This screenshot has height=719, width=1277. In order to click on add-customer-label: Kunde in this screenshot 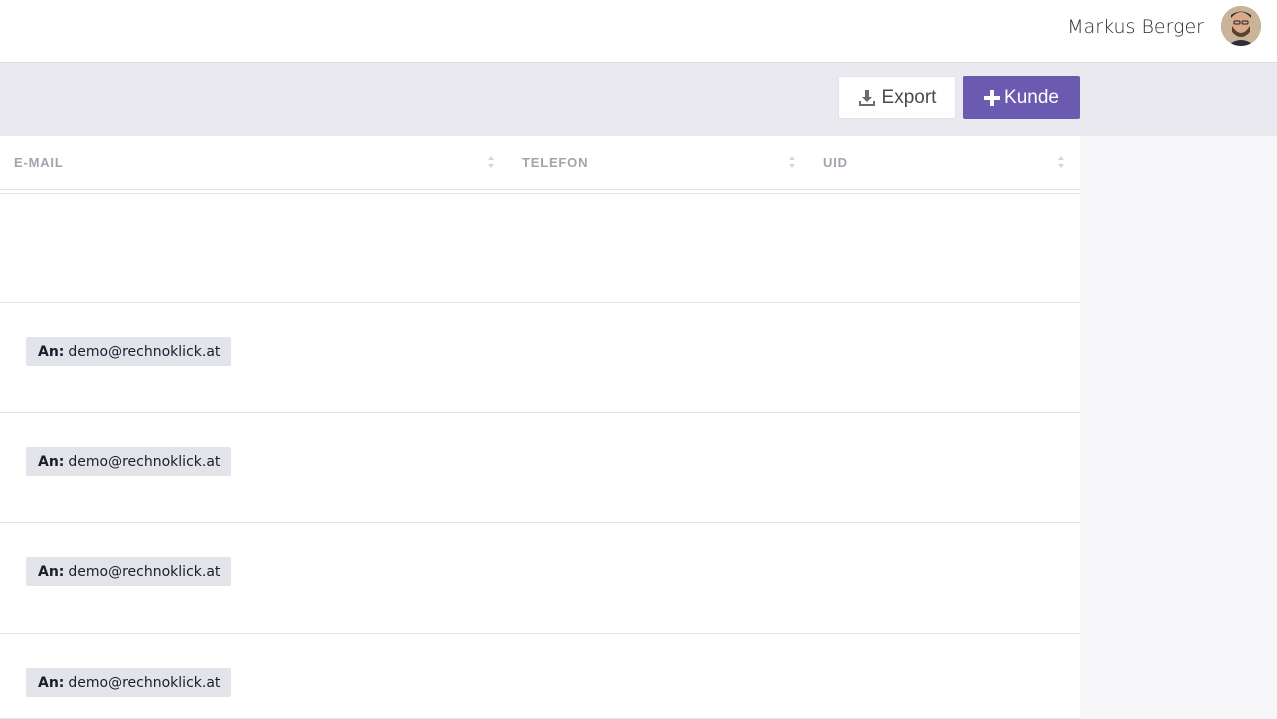, I will do `click(1031, 97)`.